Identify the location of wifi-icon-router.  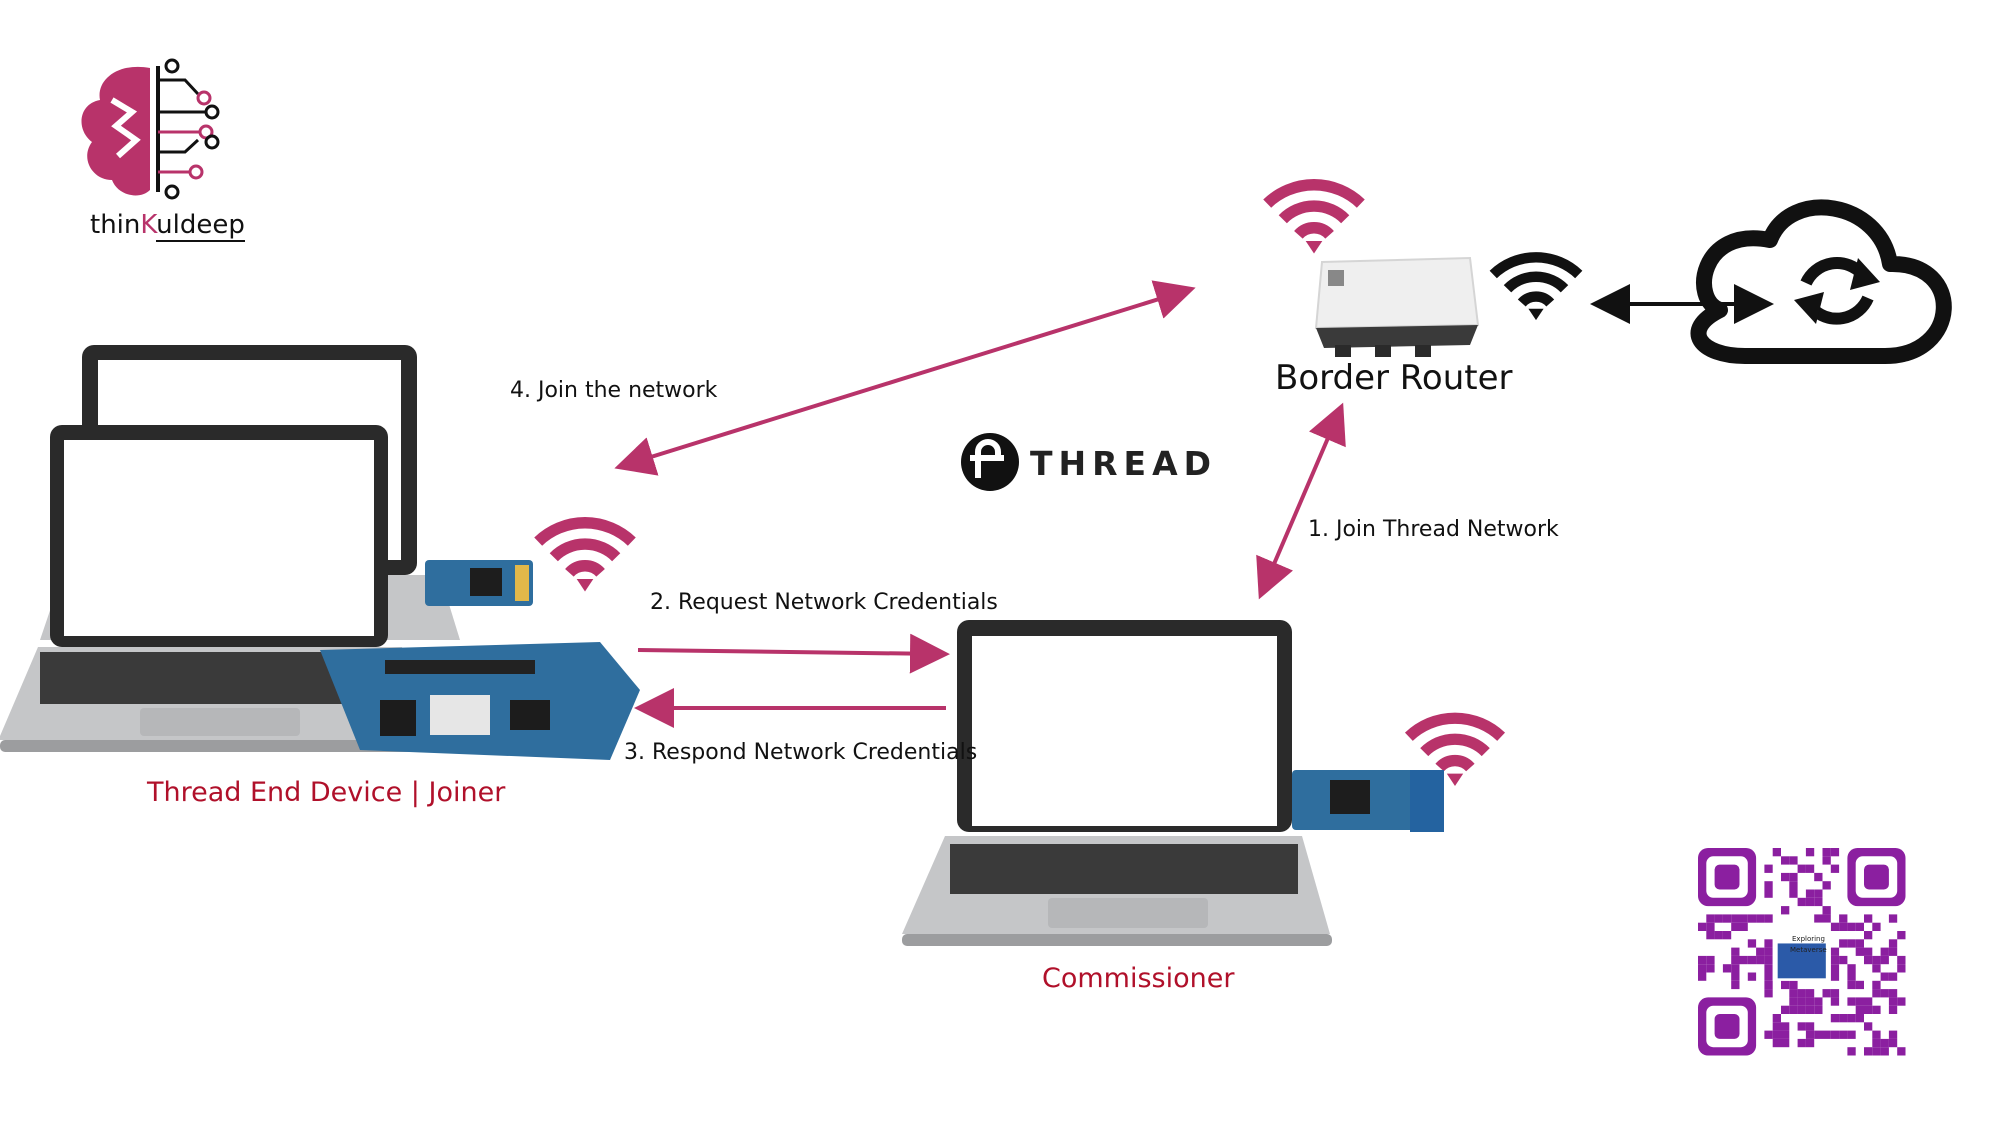
(1314, 219).